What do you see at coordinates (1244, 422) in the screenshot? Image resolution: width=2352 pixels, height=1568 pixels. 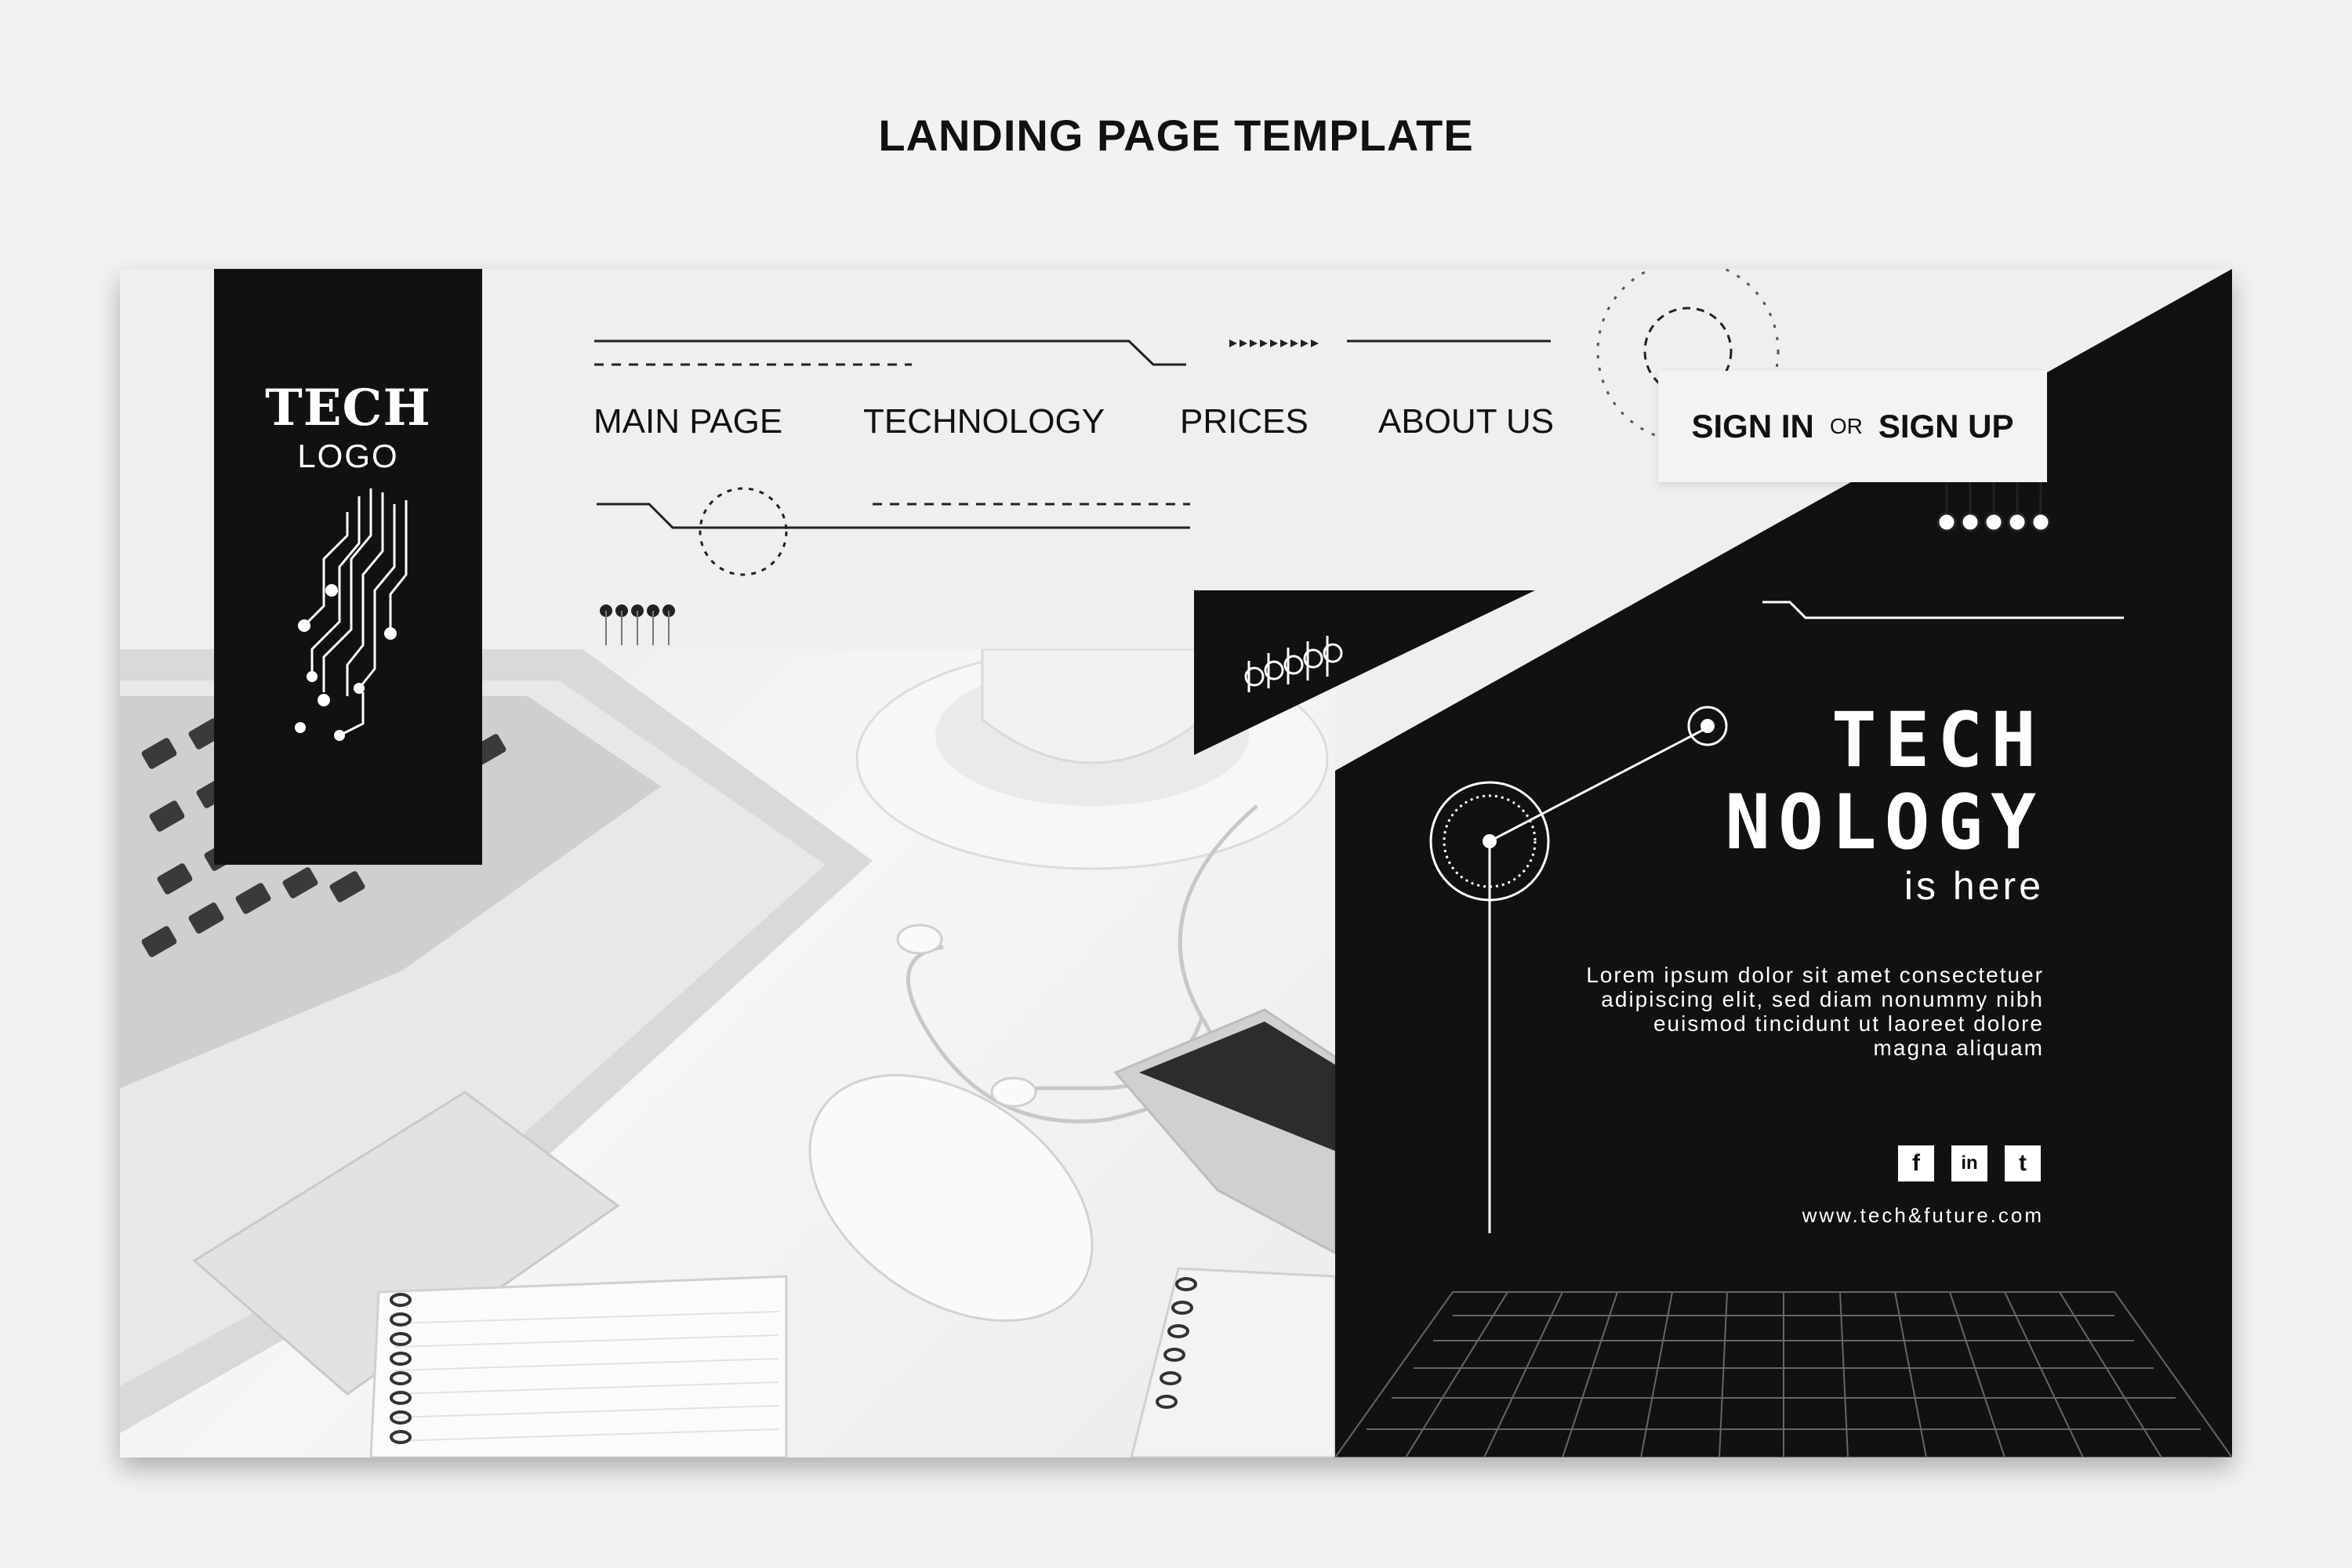 I see `nav-prices: PRICES` at bounding box center [1244, 422].